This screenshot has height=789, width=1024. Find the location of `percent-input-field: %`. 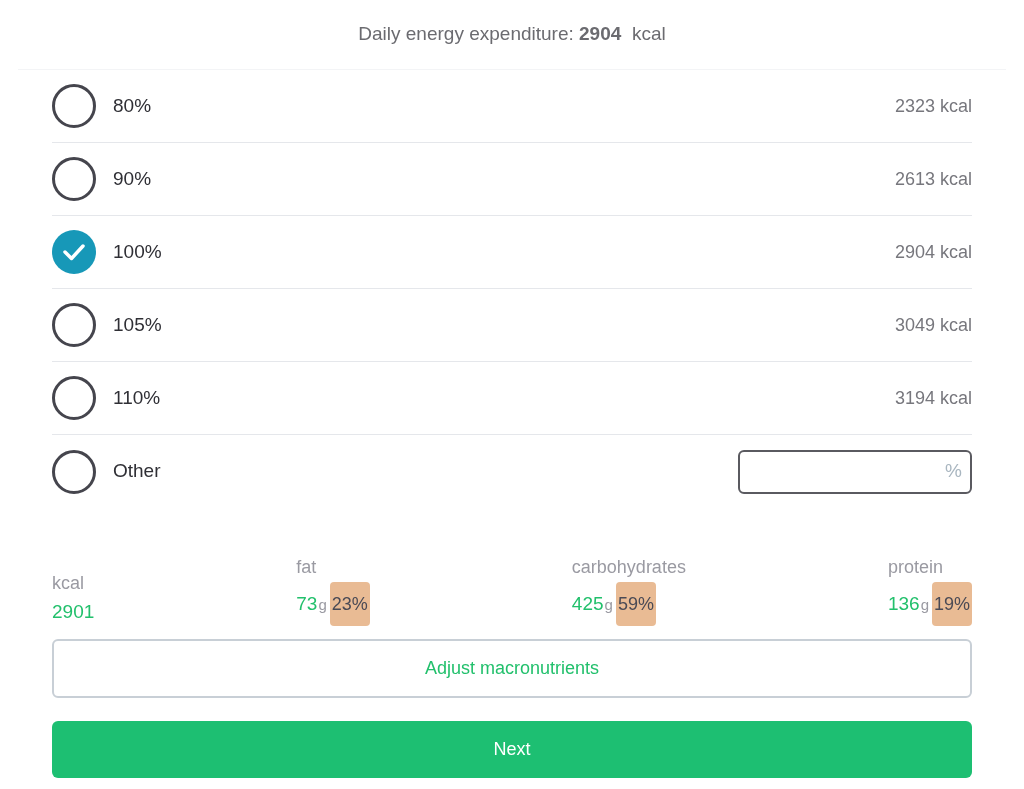

percent-input-field: % is located at coordinates (855, 471).